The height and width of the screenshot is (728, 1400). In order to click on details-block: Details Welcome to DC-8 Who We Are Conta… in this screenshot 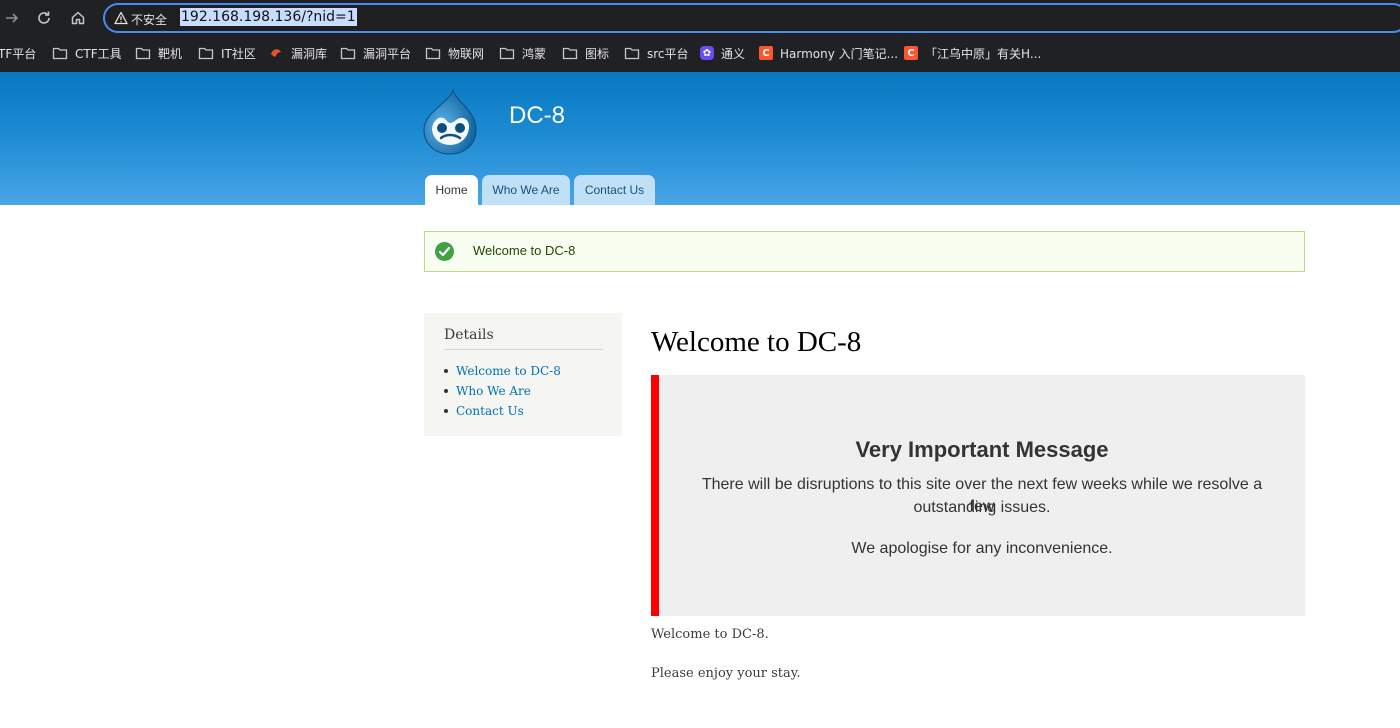, I will do `click(523, 374)`.